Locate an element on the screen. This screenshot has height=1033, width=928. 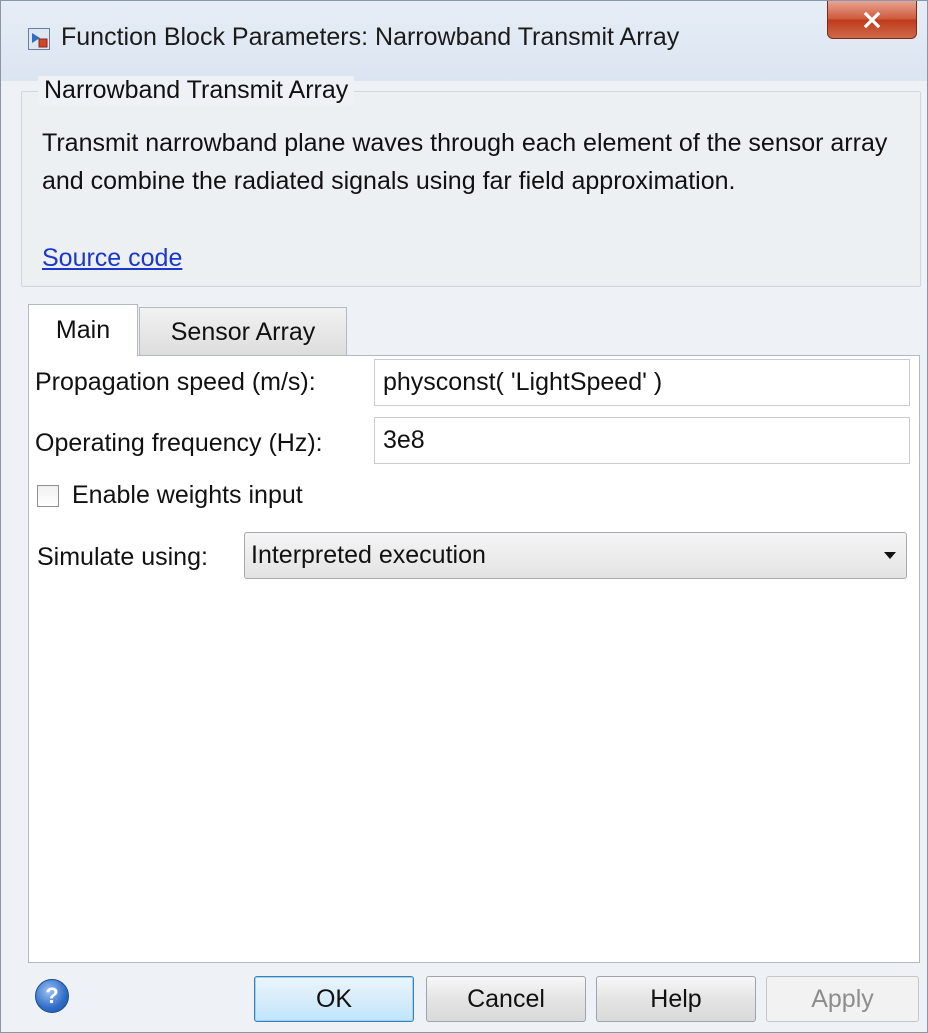
tab-sensor-array: Sensor Array is located at coordinates (243, 332).